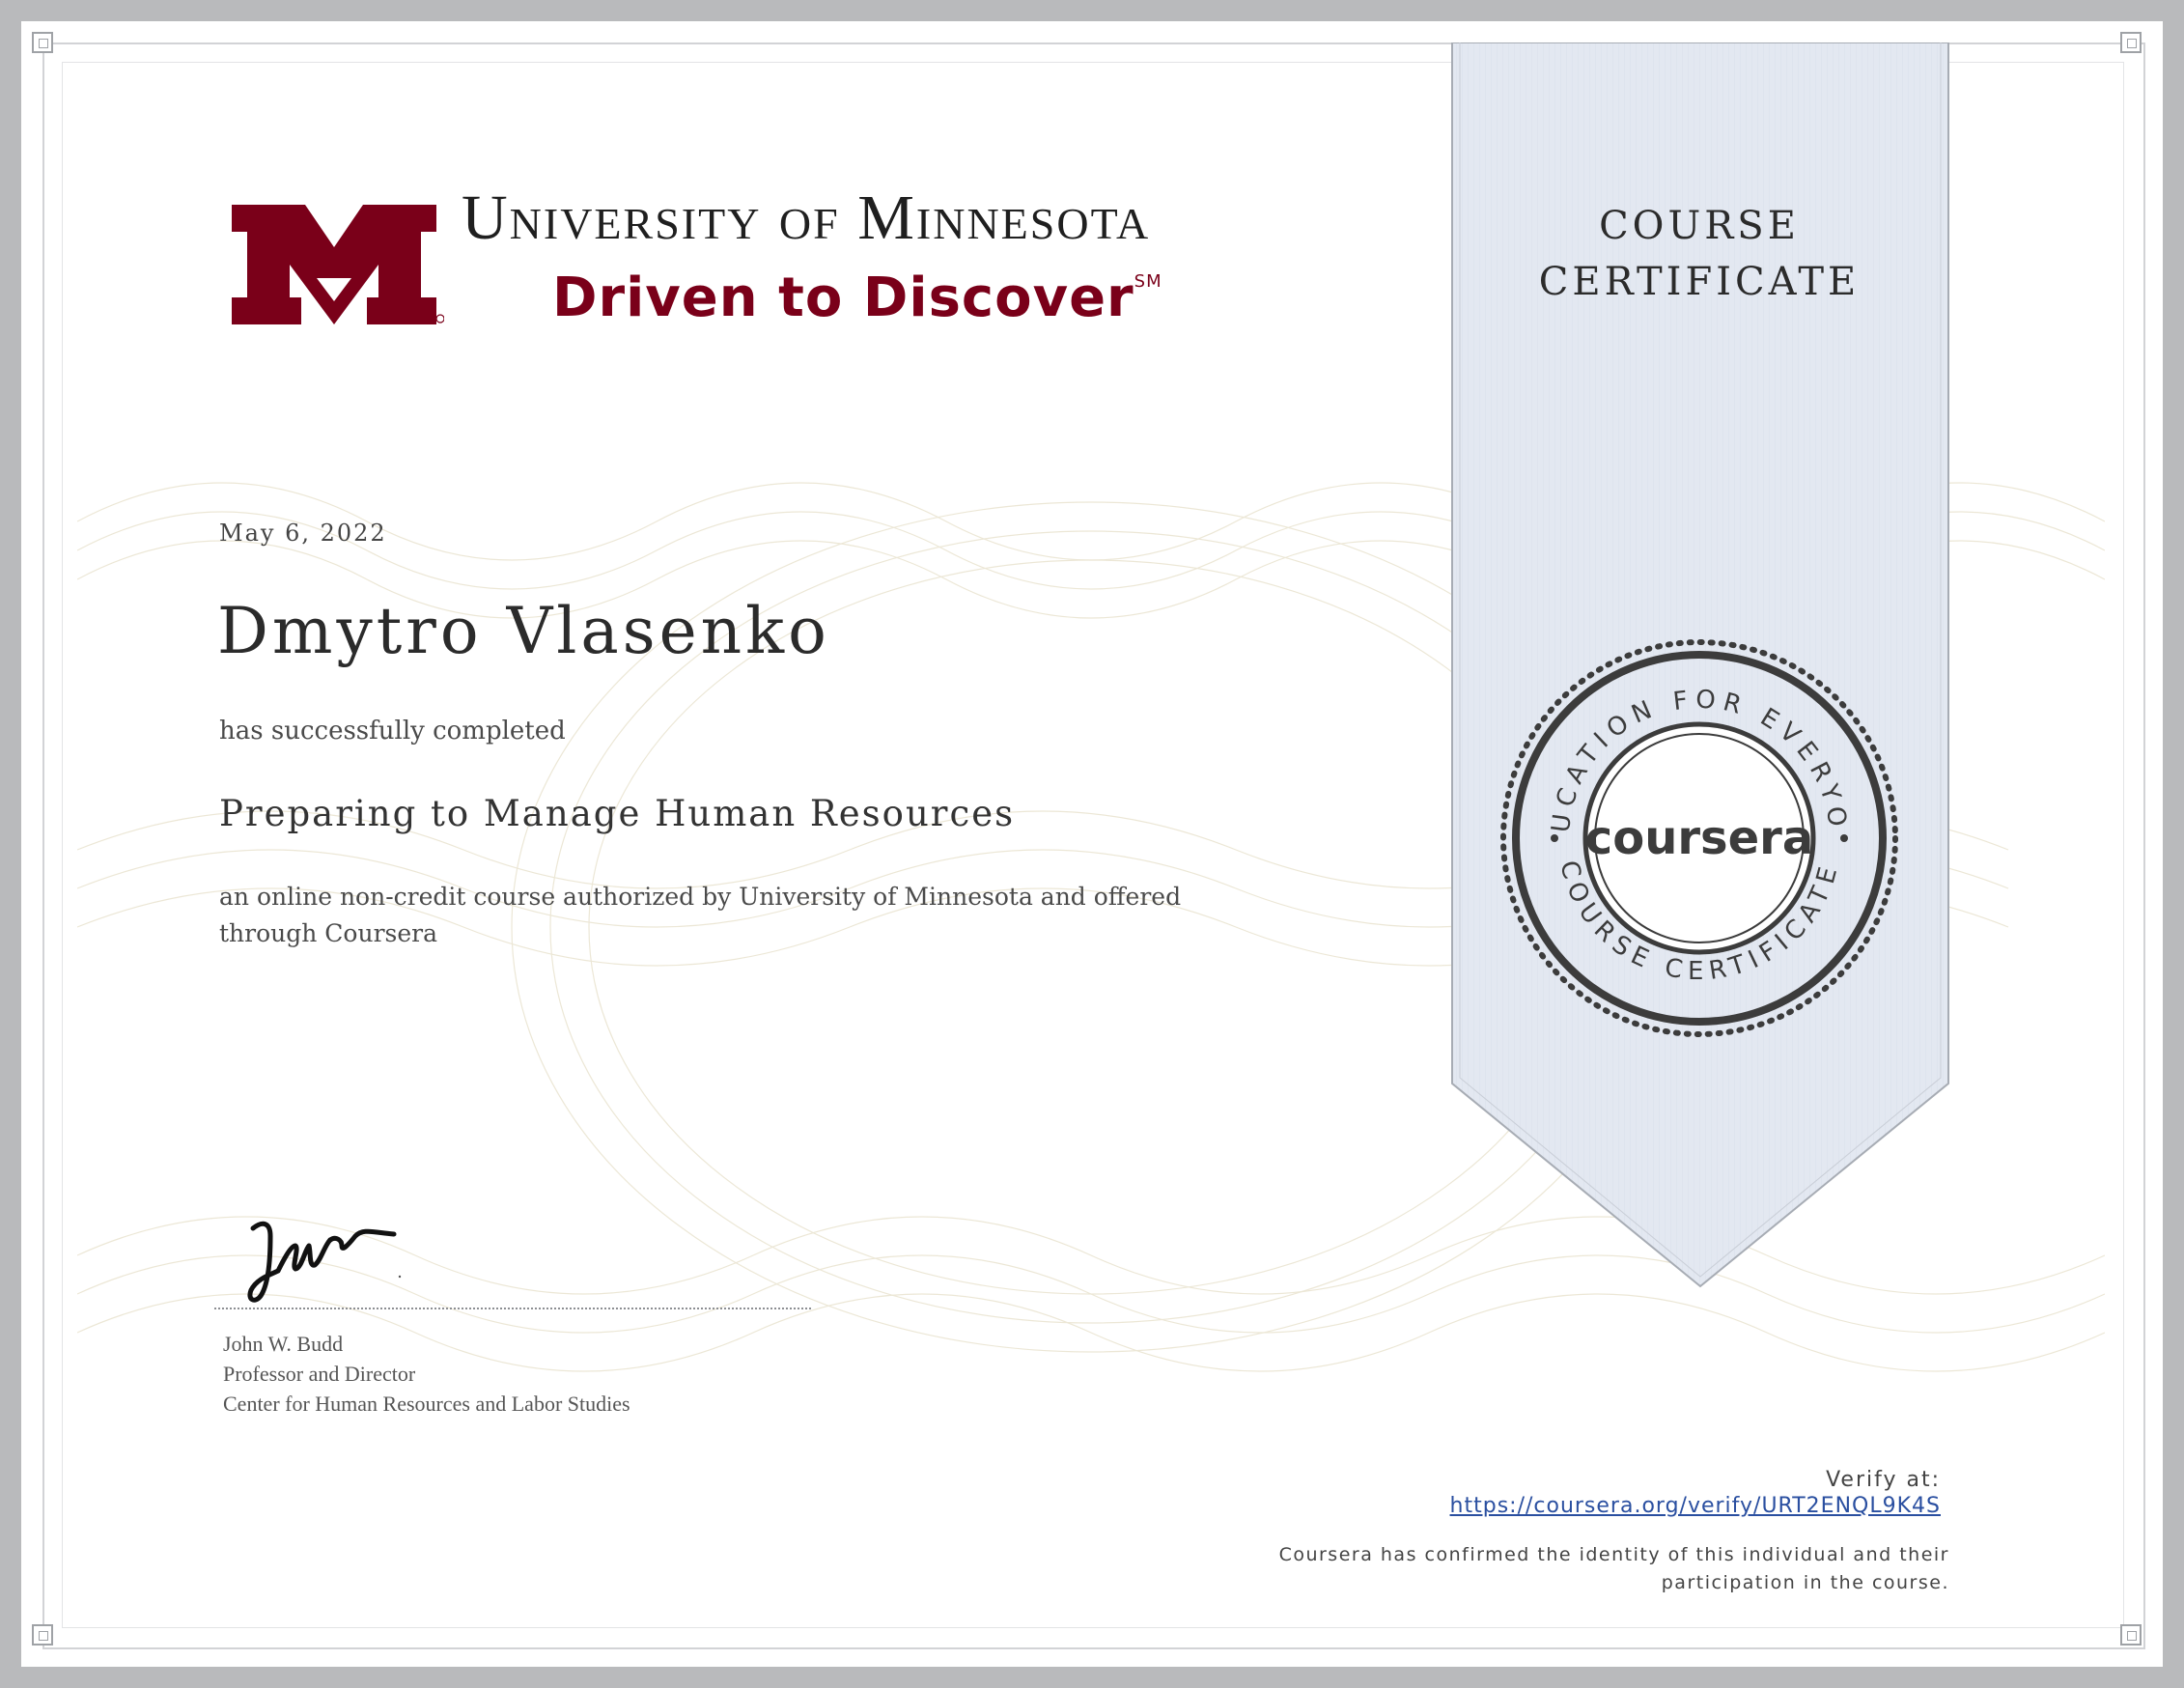 The height and width of the screenshot is (1688, 2184). I want to click on ribbon-title: COURSE CERTIFICATE, so click(1699, 254).